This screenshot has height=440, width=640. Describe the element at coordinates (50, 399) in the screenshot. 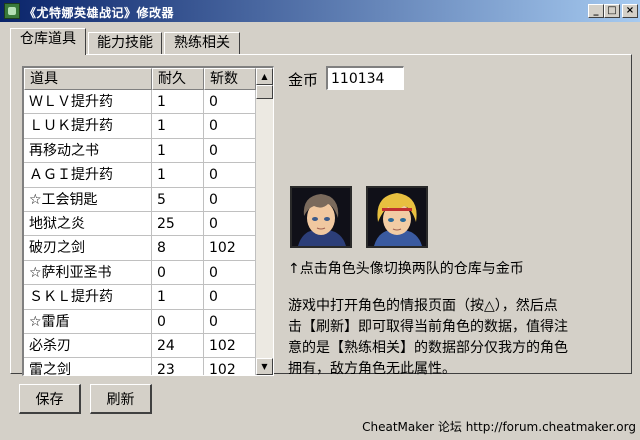

I see `save-button: 保存` at that location.